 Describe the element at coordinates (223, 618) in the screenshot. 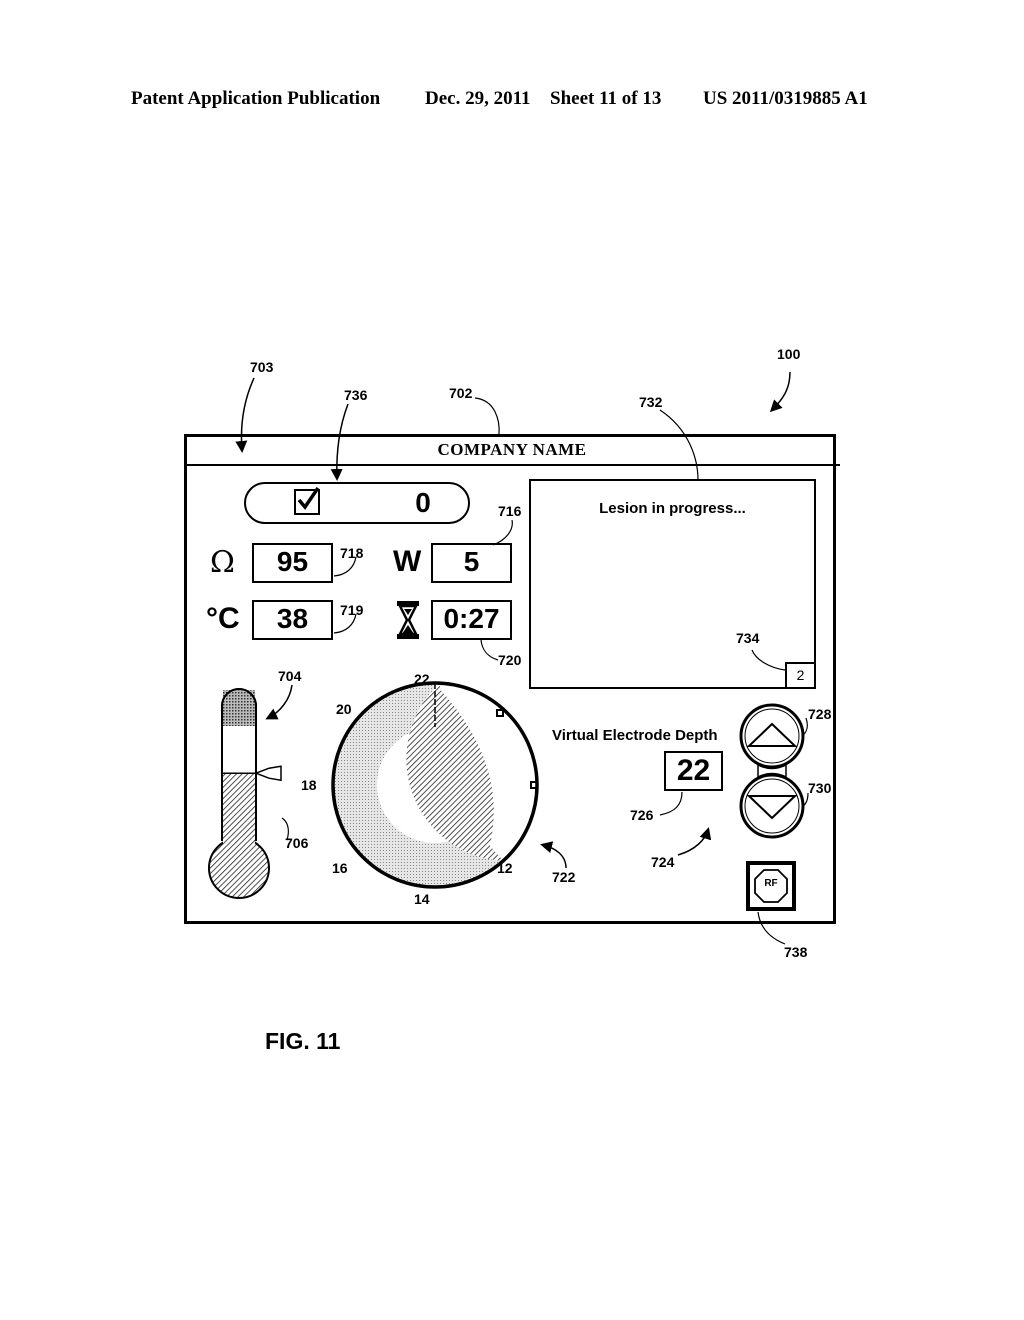

I see `celsius-icon: °C` at that location.